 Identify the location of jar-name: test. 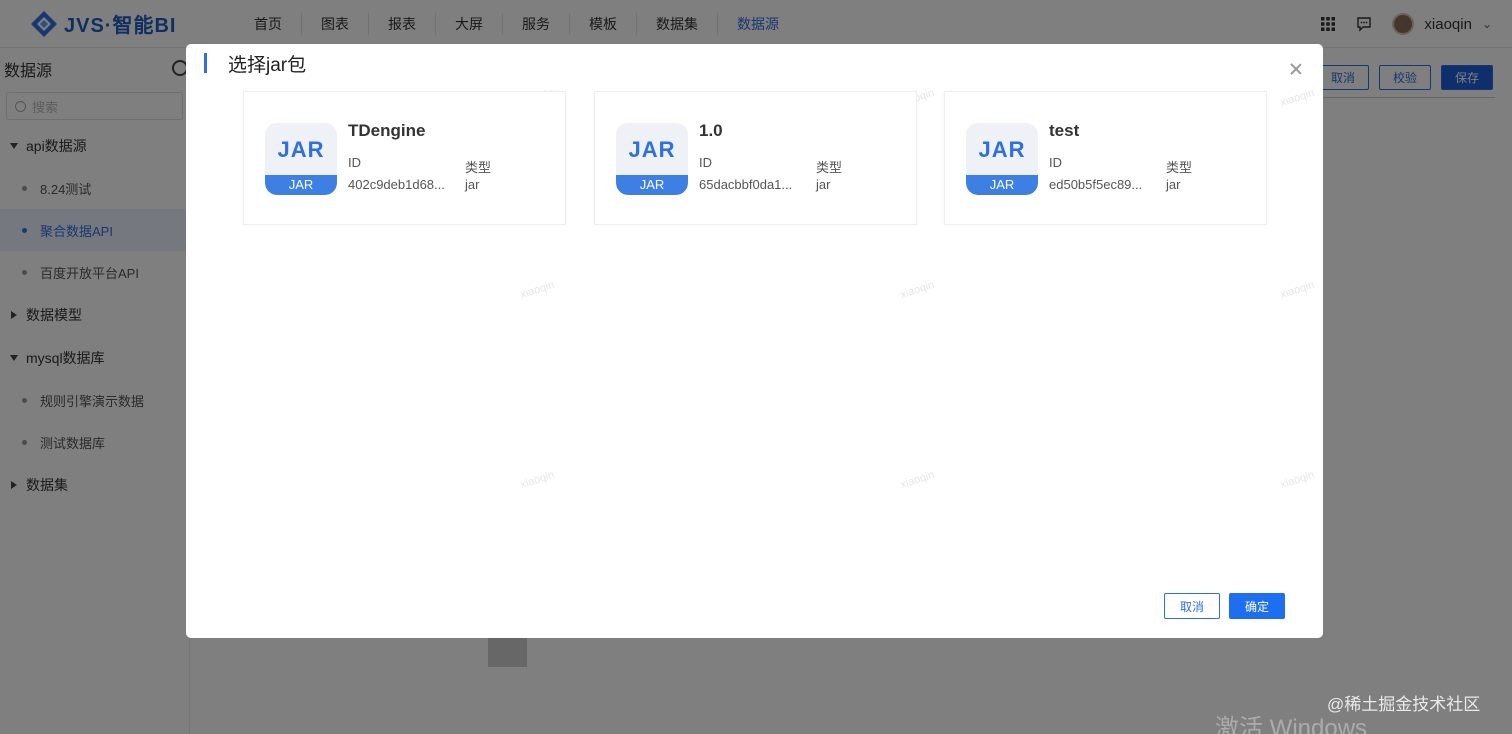
(1064, 130).